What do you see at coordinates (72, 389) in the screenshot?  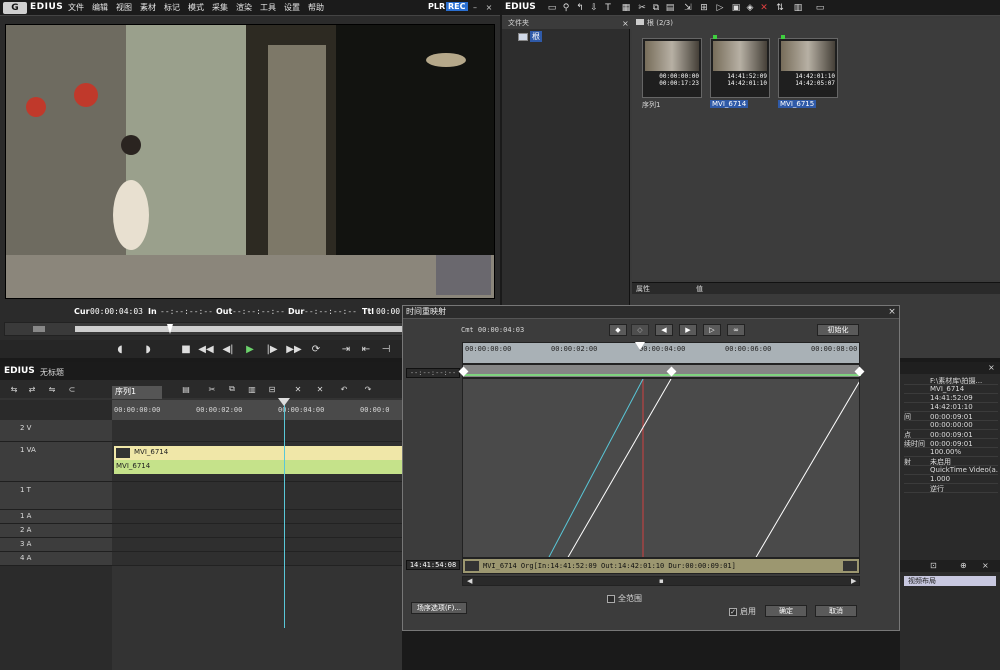 I see `link-icon: ⊂` at bounding box center [72, 389].